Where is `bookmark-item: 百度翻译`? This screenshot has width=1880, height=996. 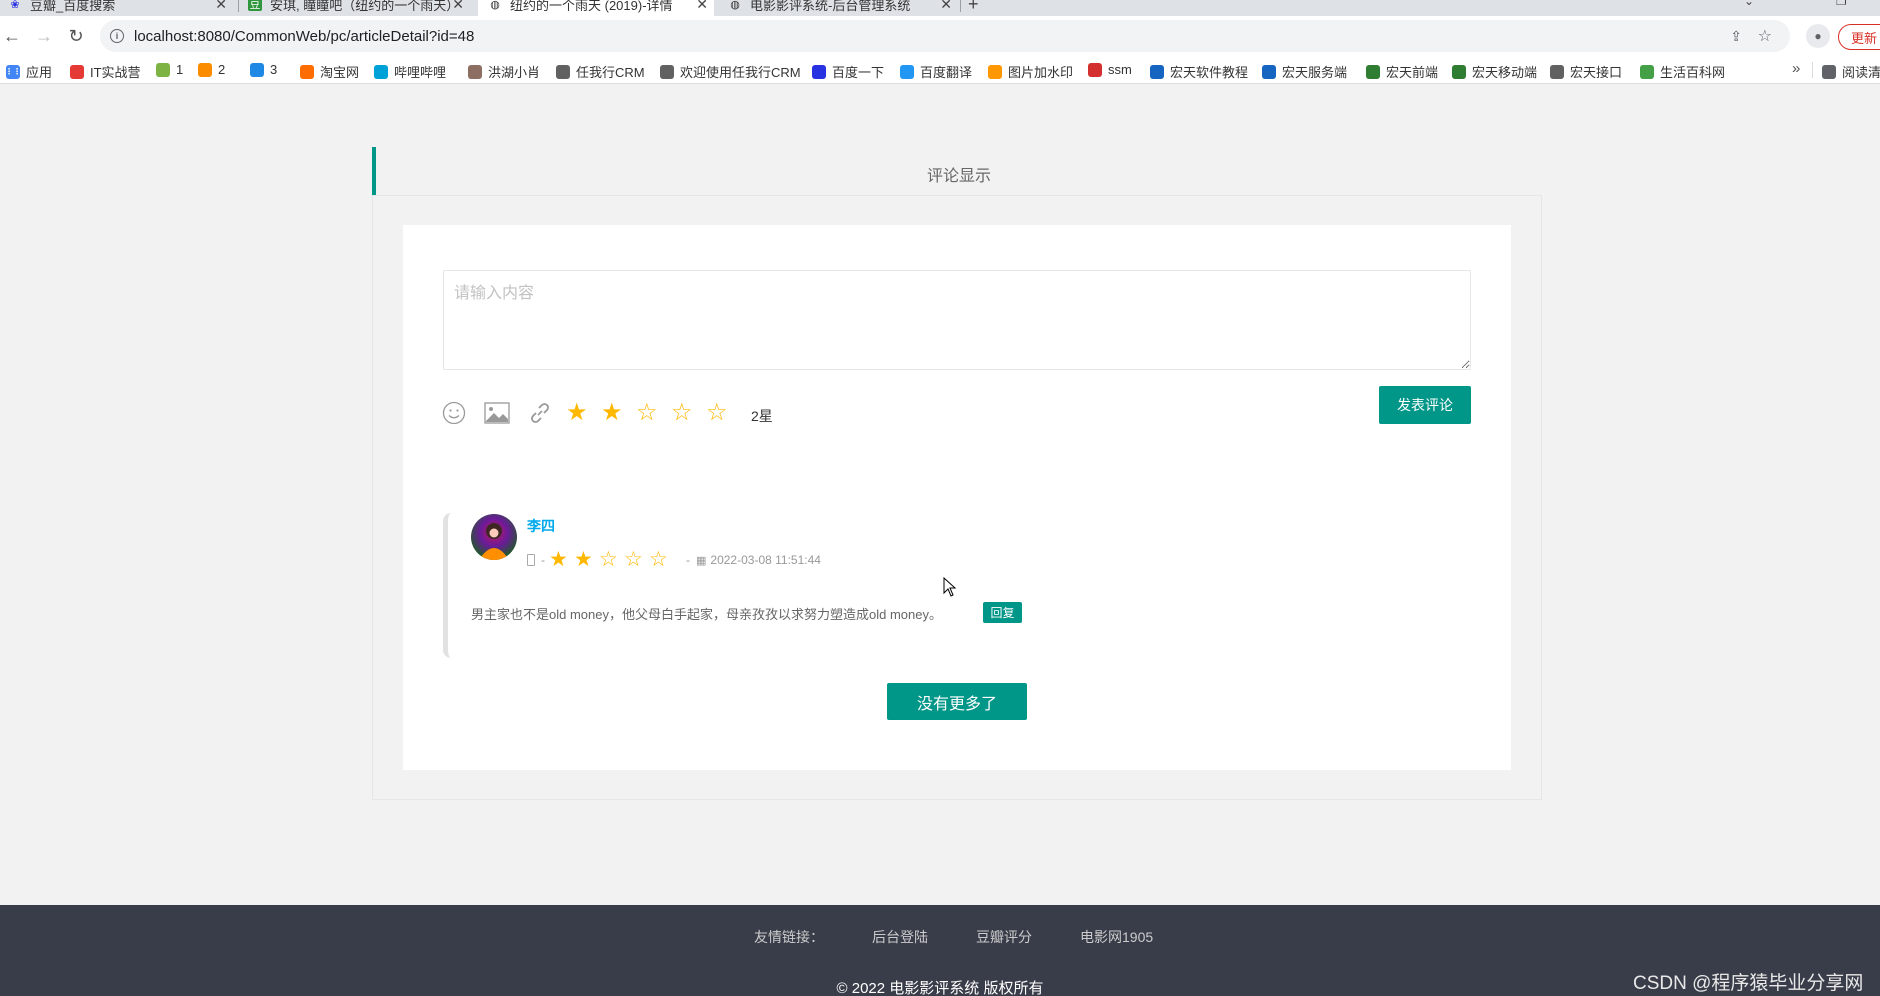
bookmark-item: 百度翻译 is located at coordinates (936, 71).